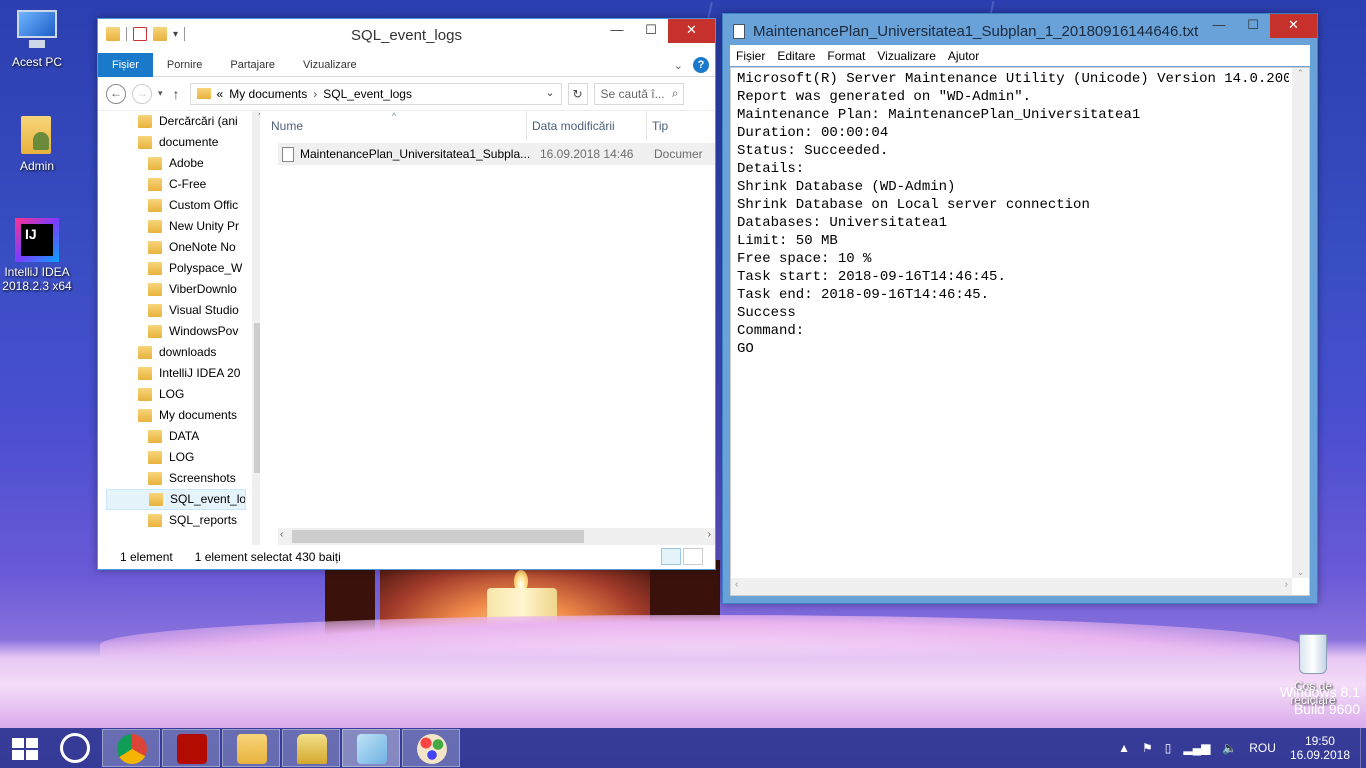  Describe the element at coordinates (549, 92) in the screenshot. I see `address-dropdown-icon: ⌄` at that location.